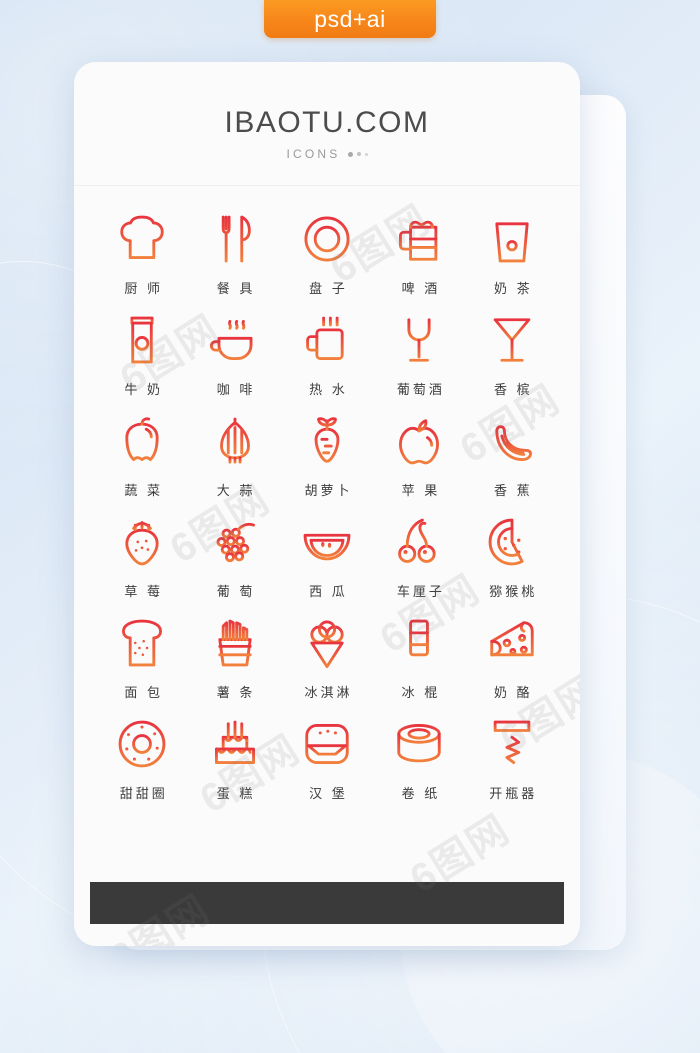 The width and height of the screenshot is (700, 1053). Describe the element at coordinates (327, 542) in the screenshot. I see `watermelon-icon` at that location.